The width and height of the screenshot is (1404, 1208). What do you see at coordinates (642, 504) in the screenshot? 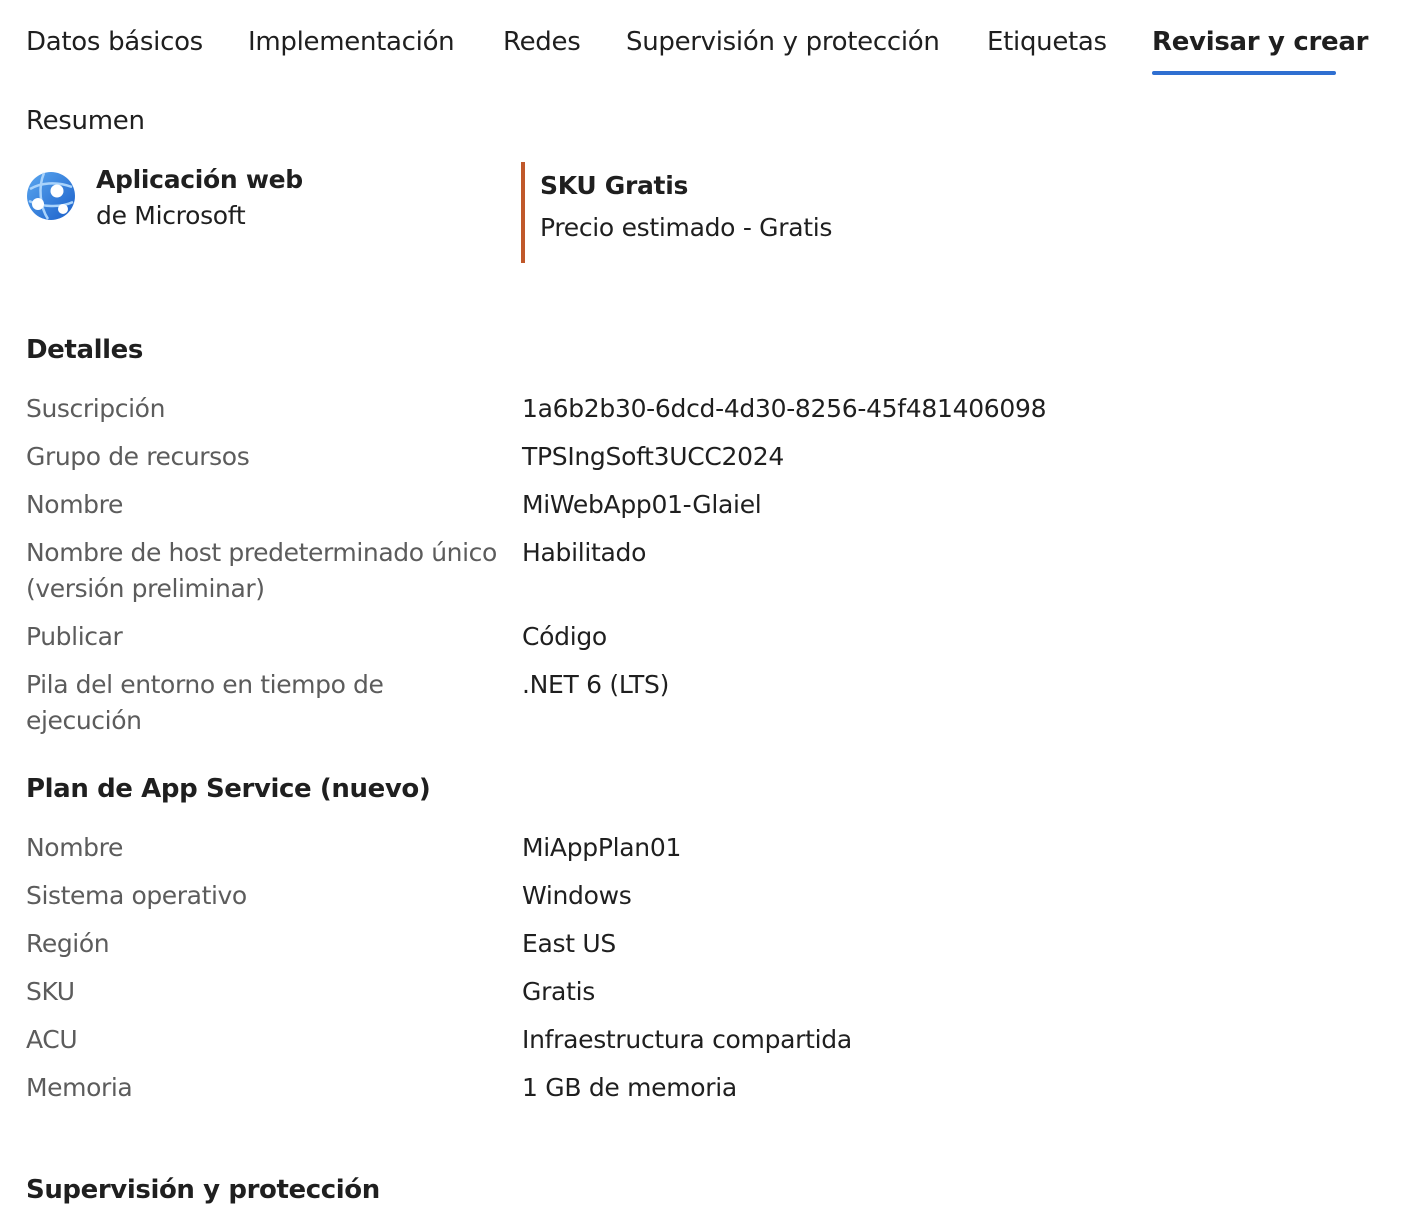
I see `detail-value: MiWebApp01-Glaiel` at bounding box center [642, 504].